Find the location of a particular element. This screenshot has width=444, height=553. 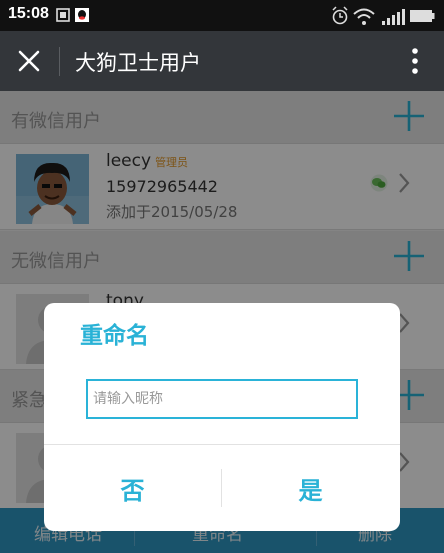

title-separator is located at coordinates (59, 61).